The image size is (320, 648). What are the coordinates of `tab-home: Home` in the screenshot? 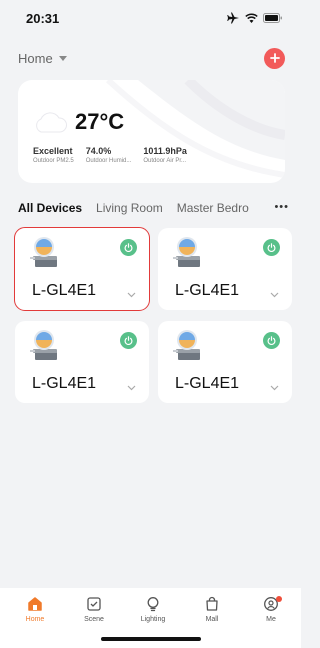 It's located at (35, 609).